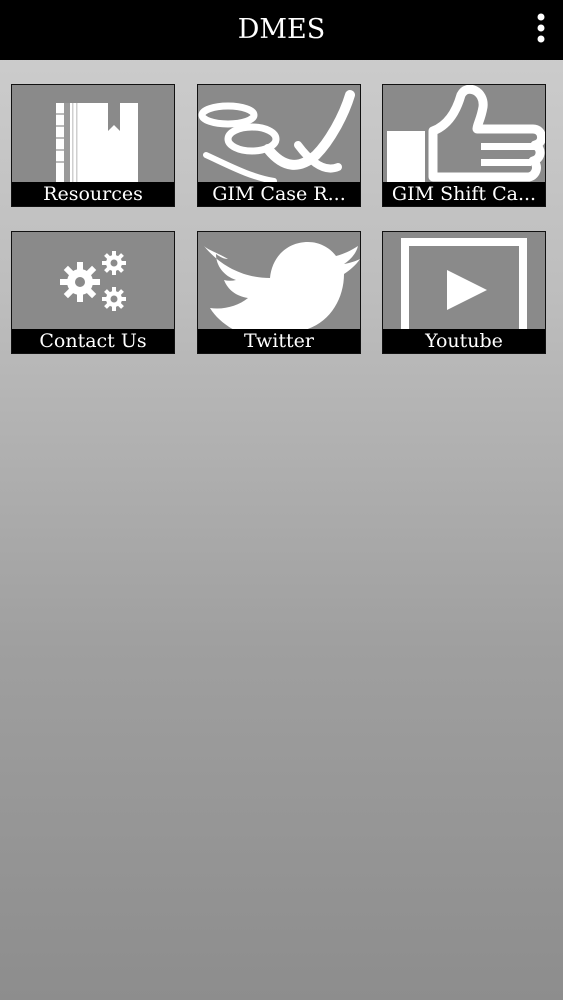 This screenshot has height=1000, width=563. Describe the element at coordinates (93, 341) in the screenshot. I see `tile-label: Contact Us` at that location.